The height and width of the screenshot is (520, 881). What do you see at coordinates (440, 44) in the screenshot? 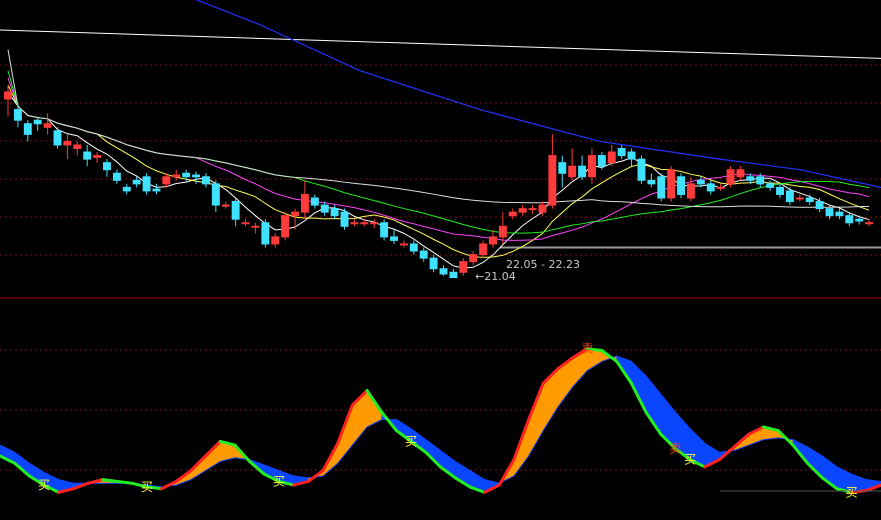
I see `ma250-line` at bounding box center [440, 44].